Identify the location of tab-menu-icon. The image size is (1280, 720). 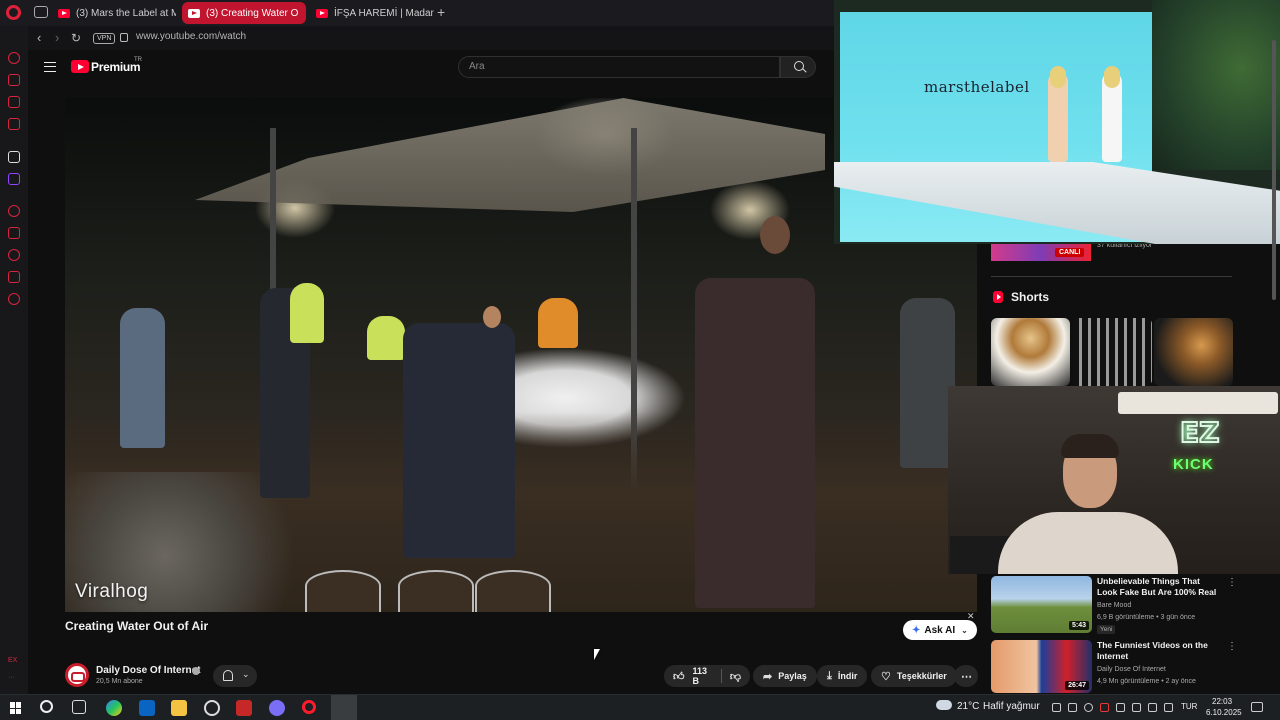
(41, 12).